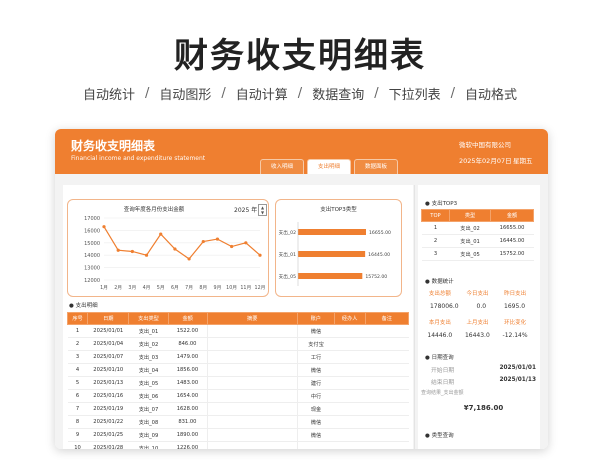 Image resolution: width=600 pixels, height=460 pixels. What do you see at coordinates (188, 435) in the screenshot?
I see `cell-amount: 1890.00` at bounding box center [188, 435].